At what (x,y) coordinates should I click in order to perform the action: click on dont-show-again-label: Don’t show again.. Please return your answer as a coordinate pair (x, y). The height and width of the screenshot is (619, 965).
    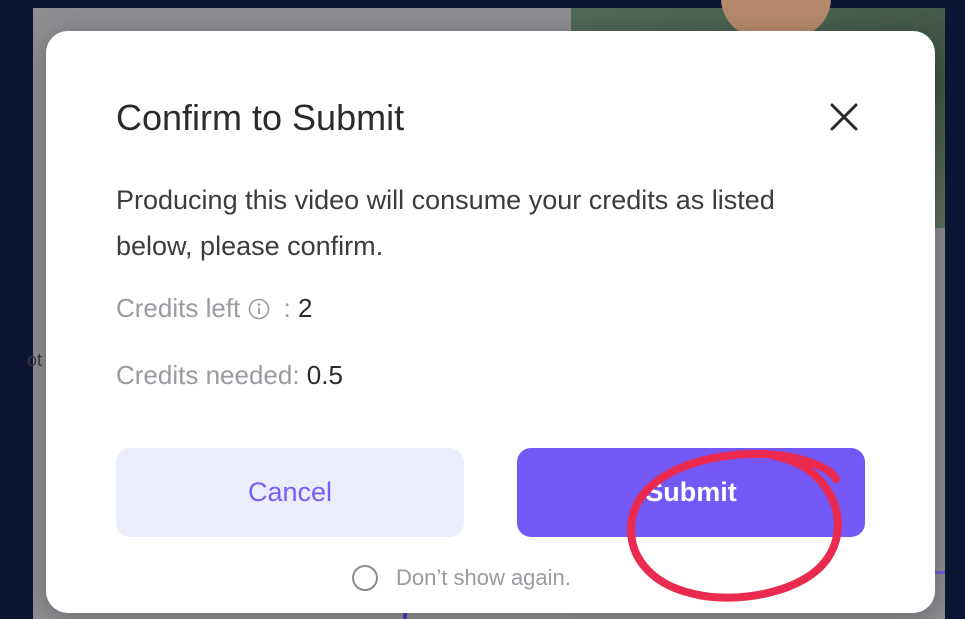
    Looking at the image, I should click on (483, 577).